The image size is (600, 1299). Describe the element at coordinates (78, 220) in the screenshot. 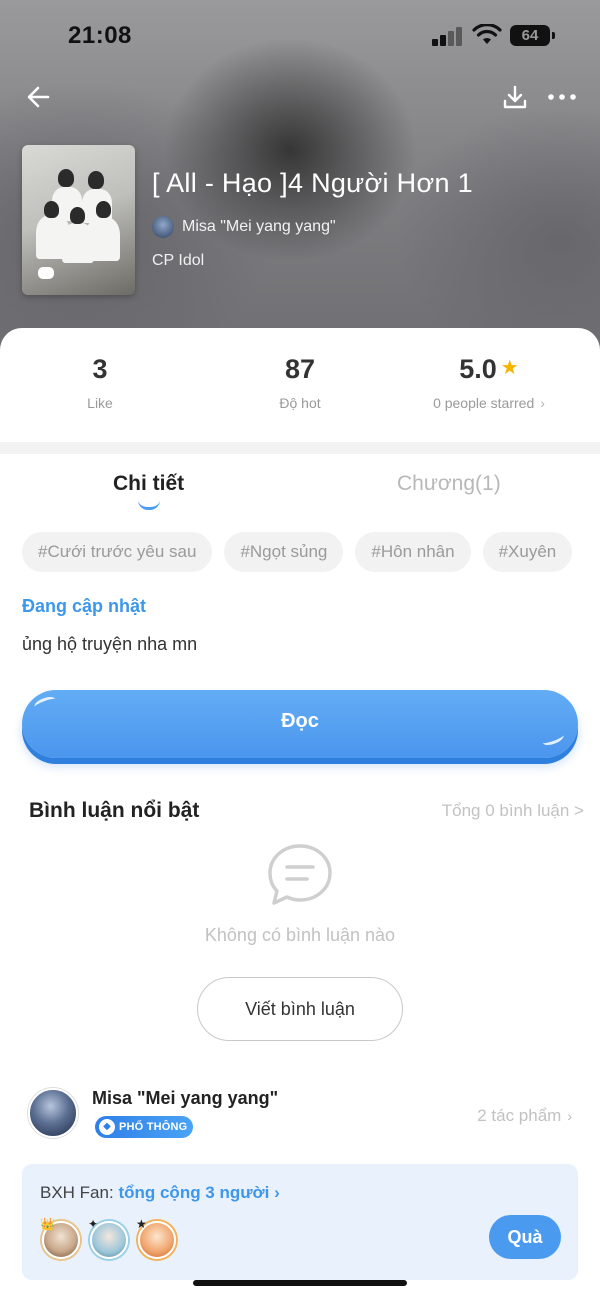

I see `story-cover-image` at that location.